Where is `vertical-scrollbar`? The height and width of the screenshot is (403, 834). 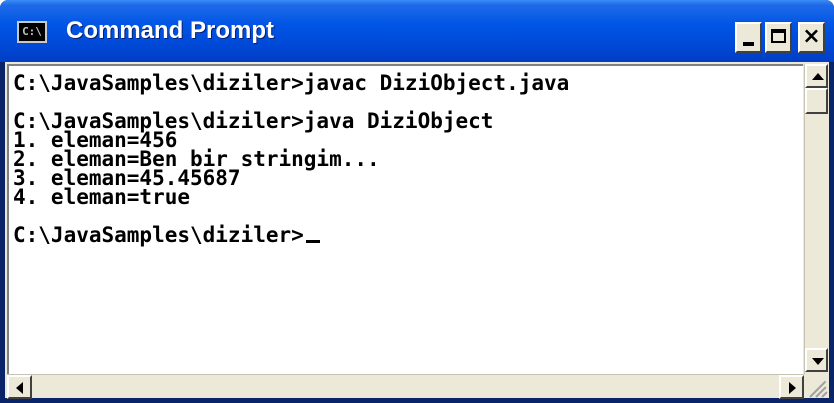
vertical-scrollbar is located at coordinates (816, 219).